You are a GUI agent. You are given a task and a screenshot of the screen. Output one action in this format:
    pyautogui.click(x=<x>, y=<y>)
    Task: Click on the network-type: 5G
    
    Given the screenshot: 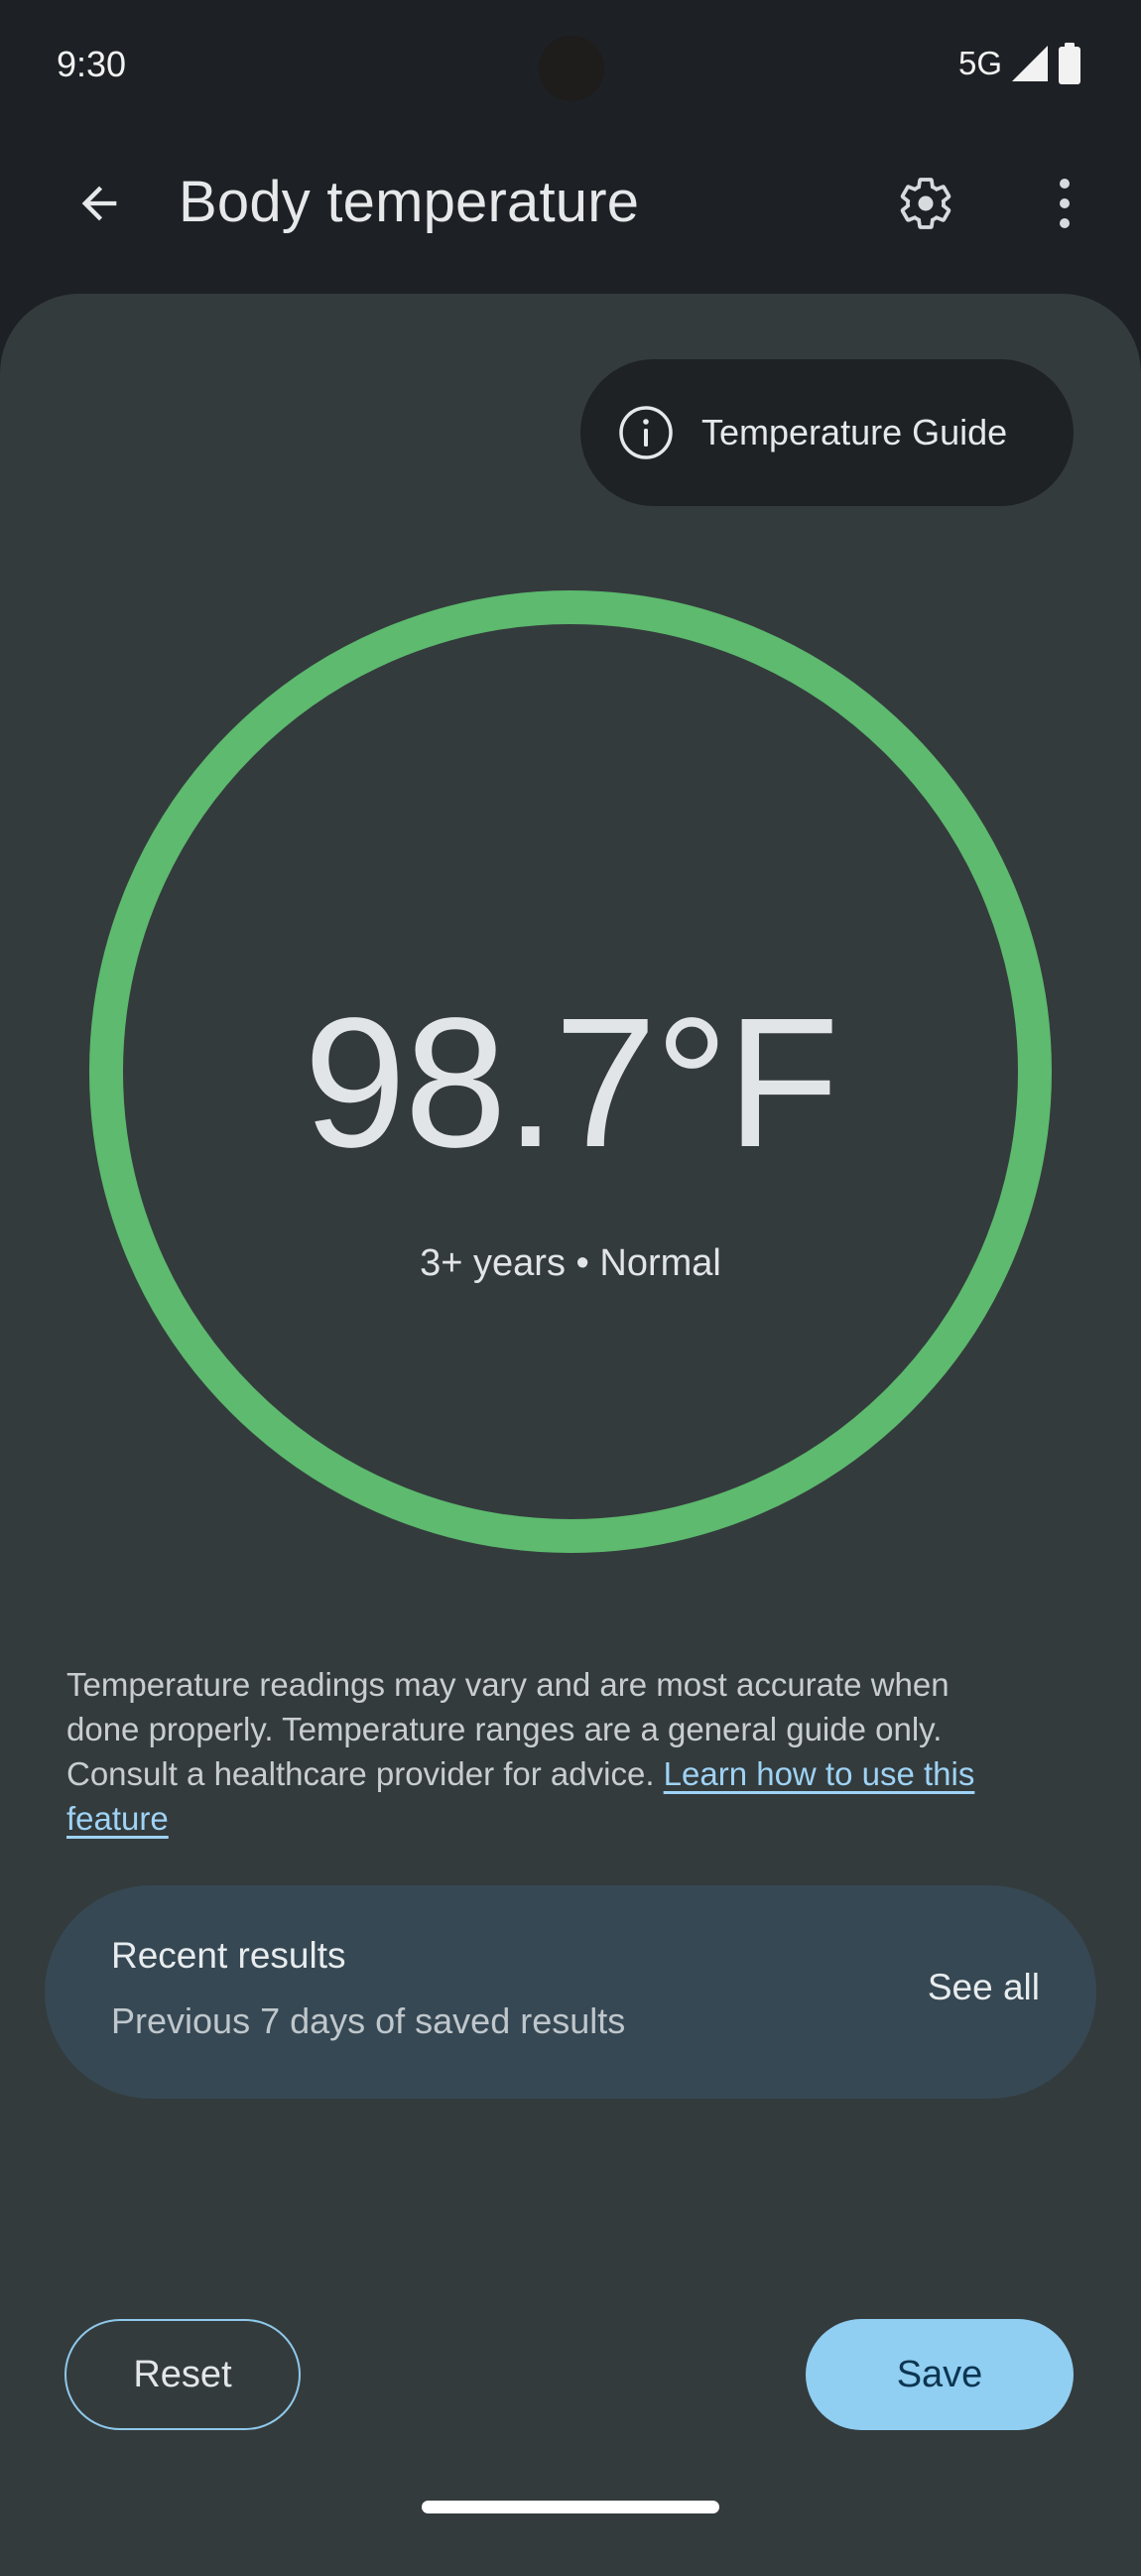 What is the action you would take?
    pyautogui.click(x=980, y=63)
    